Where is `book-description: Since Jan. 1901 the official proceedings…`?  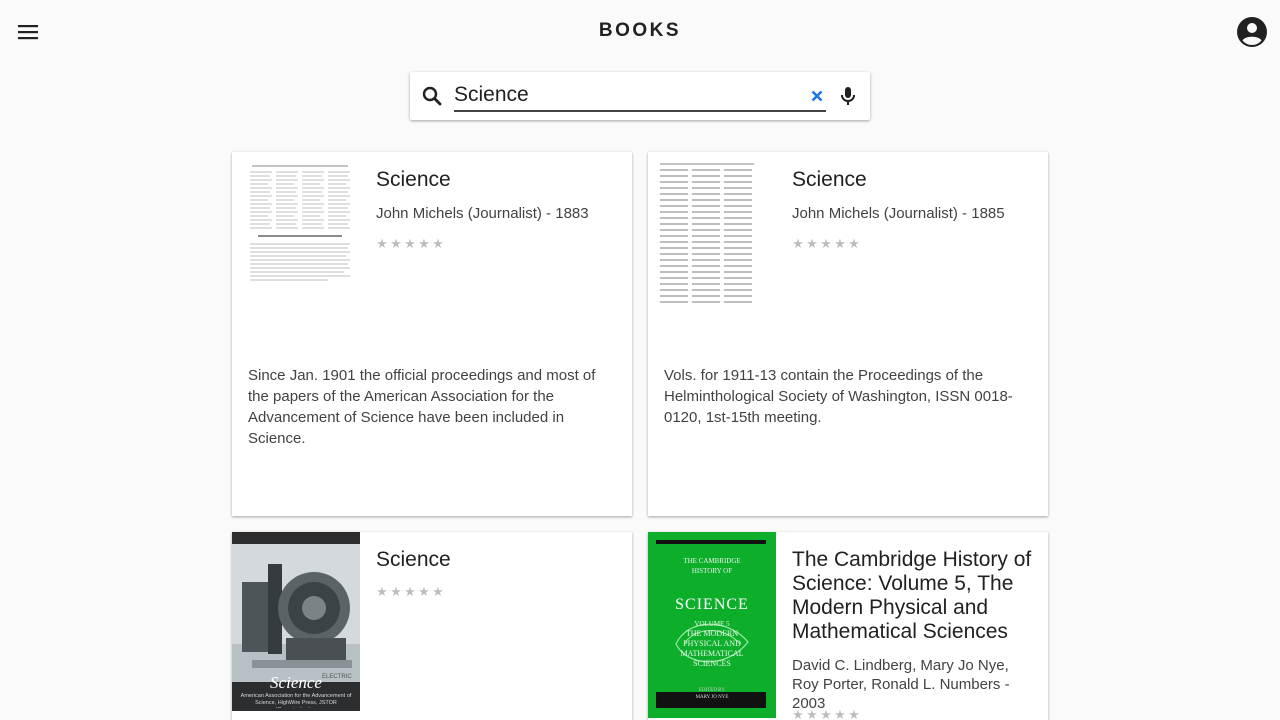
book-description: Since Jan. 1901 the official proceedings… is located at coordinates (422, 407).